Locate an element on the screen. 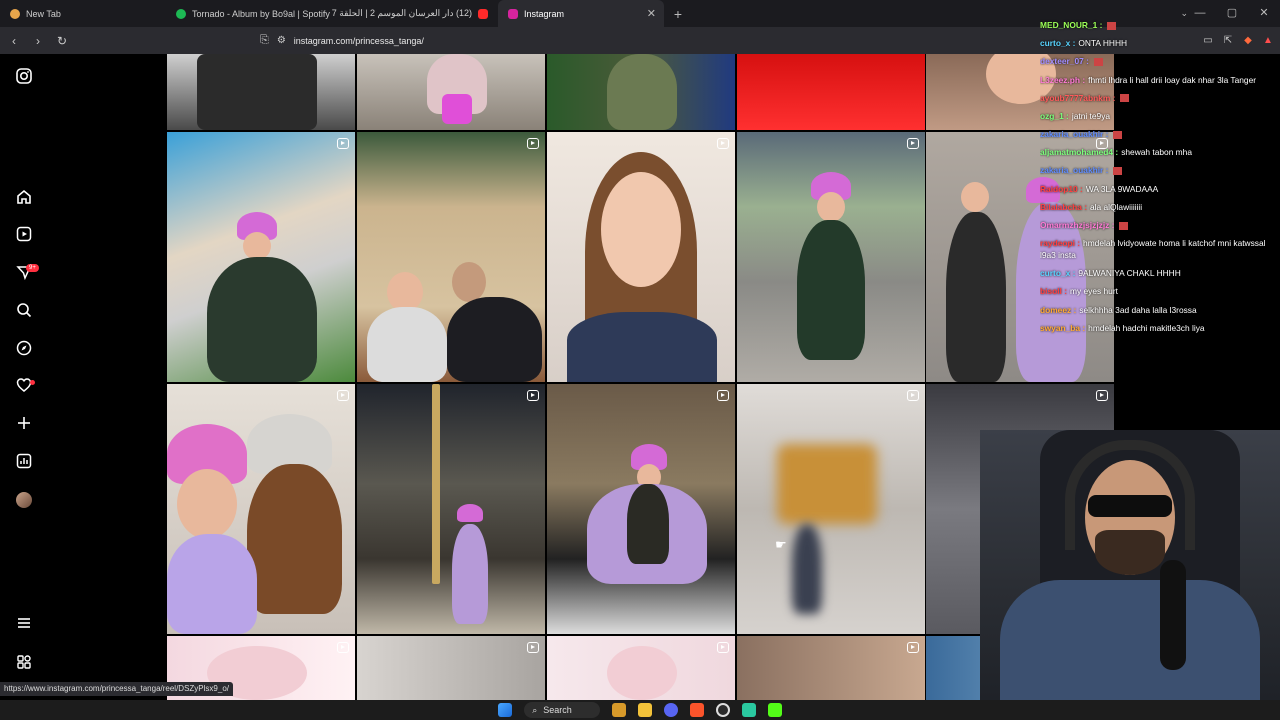  also-from-meta-icon is located at coordinates (24, 664).